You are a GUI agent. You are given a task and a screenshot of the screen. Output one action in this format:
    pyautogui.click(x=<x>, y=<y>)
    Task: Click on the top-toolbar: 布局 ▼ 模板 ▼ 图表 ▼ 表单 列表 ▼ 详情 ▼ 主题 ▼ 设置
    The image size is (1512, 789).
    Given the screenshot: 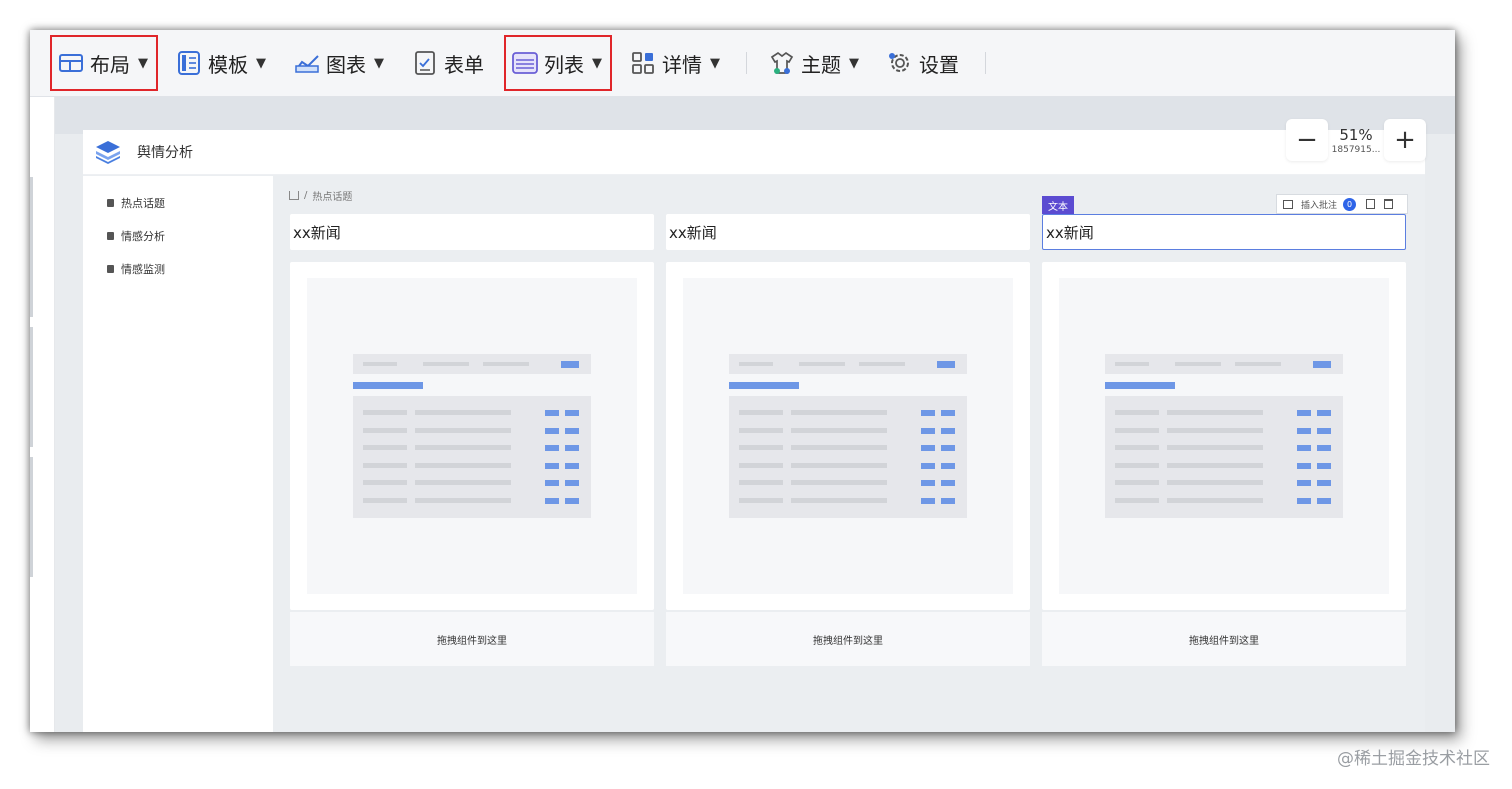 What is the action you would take?
    pyautogui.click(x=742, y=63)
    